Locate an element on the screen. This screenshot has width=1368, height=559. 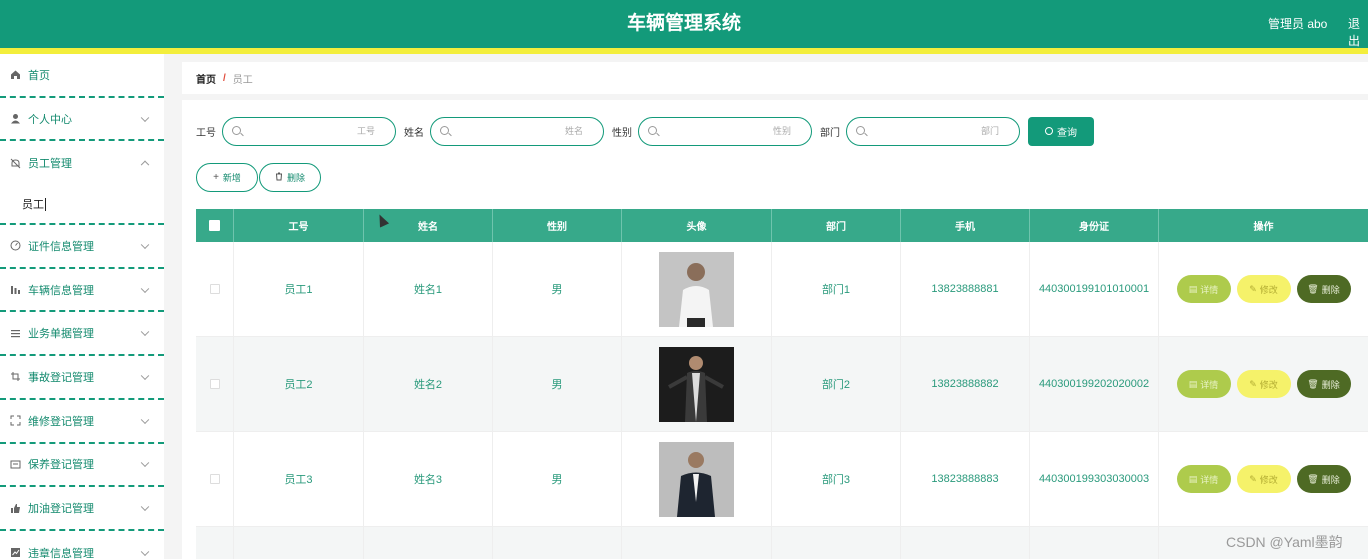
sidebar-item-profile: 个人中心 is located at coordinates (82, 120).